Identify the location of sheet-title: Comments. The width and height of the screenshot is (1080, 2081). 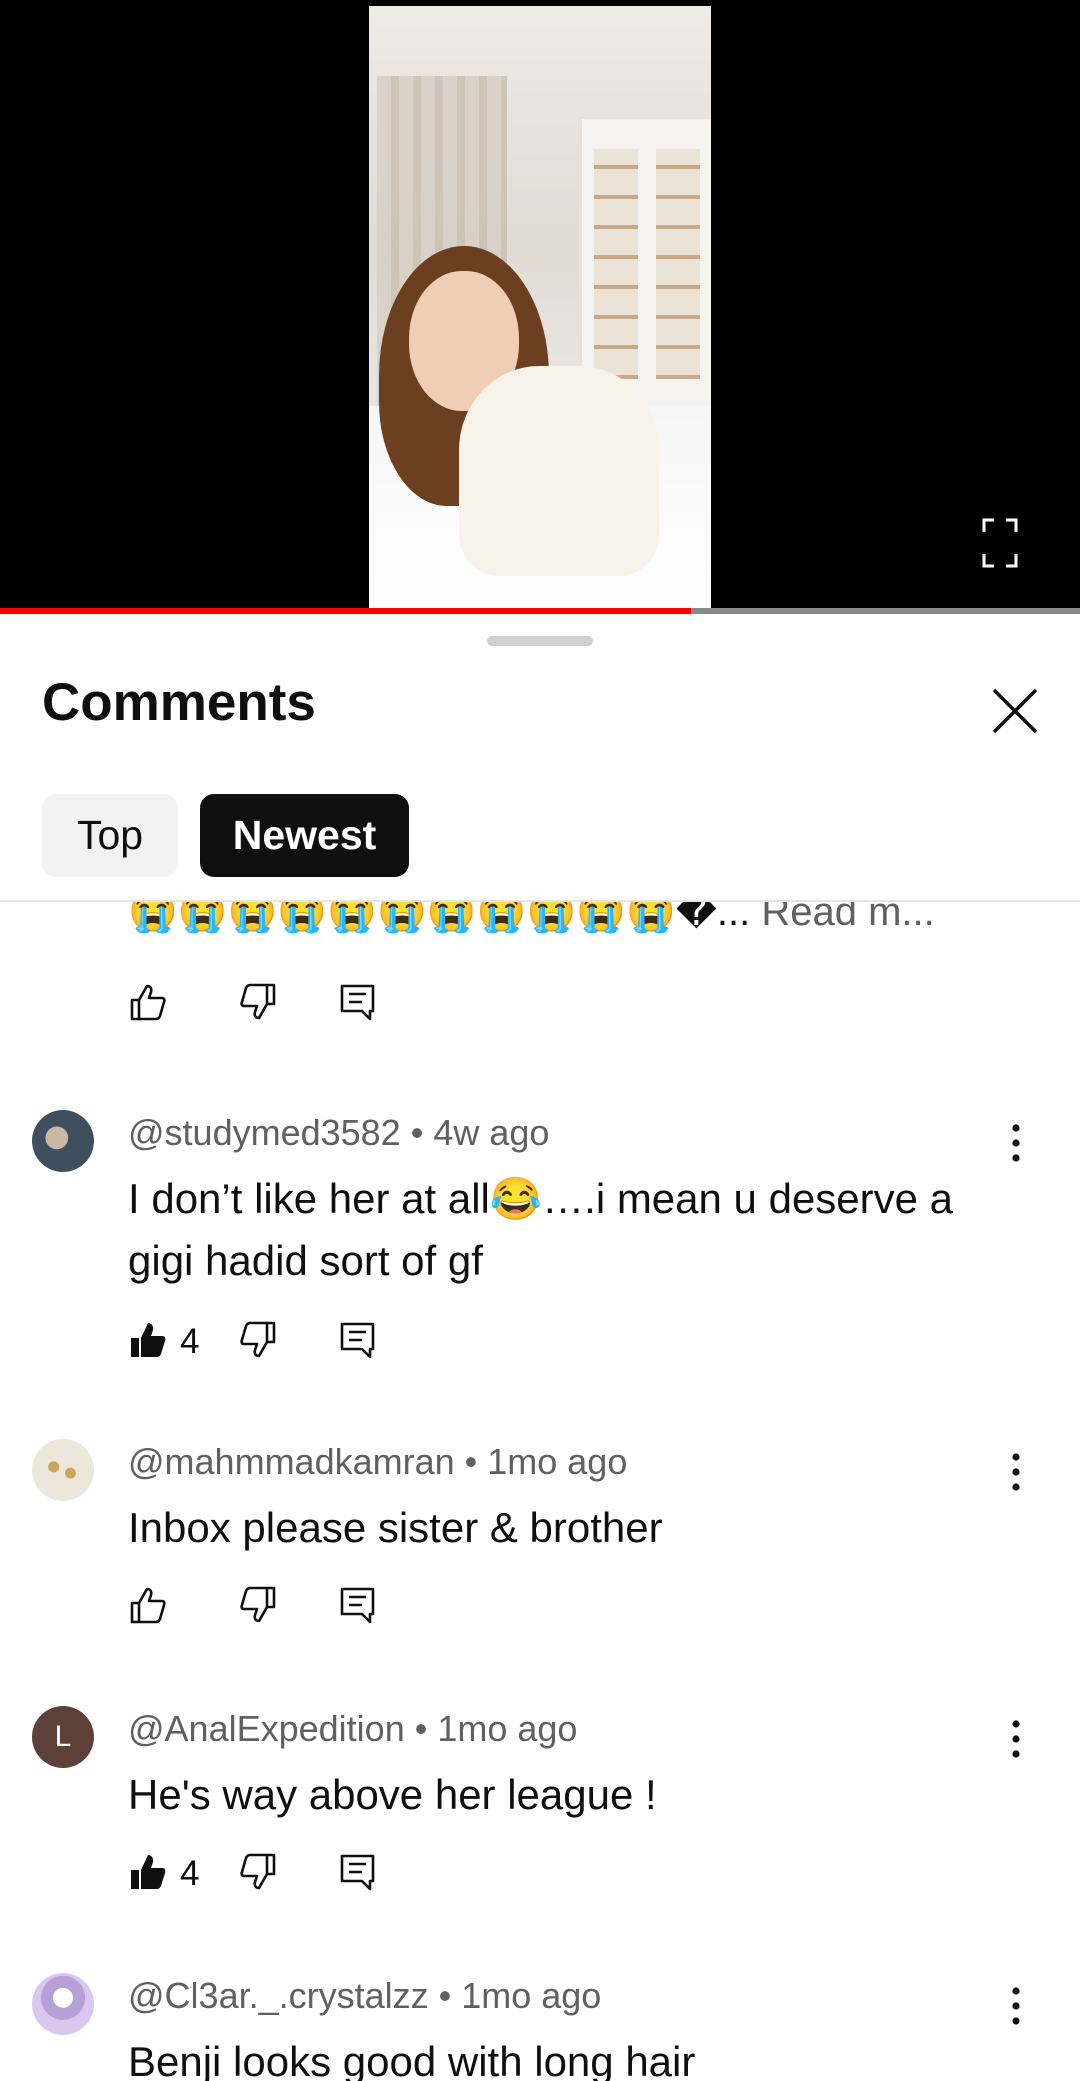
(179, 702).